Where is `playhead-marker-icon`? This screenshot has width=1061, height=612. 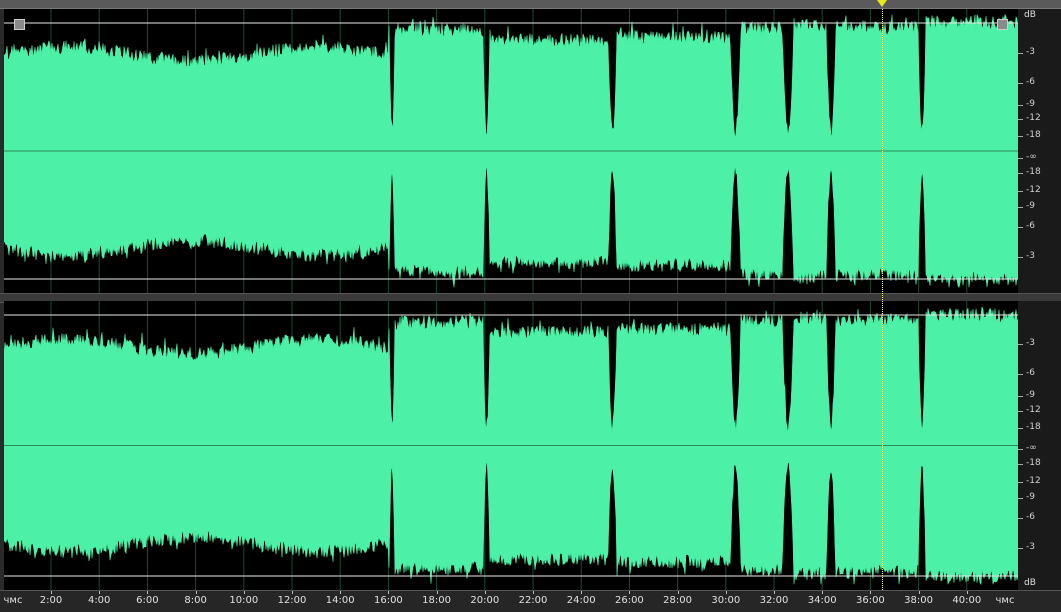
playhead-marker-icon is located at coordinates (882, 3).